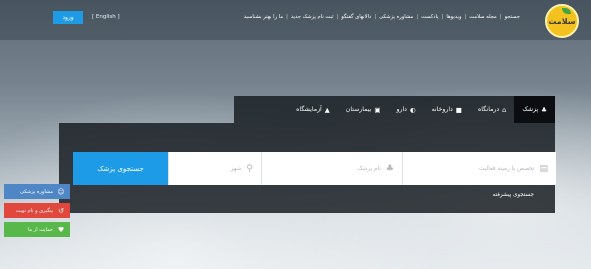  Describe the element at coordinates (68, 17) in the screenshot. I see `login-button: ورود` at that location.